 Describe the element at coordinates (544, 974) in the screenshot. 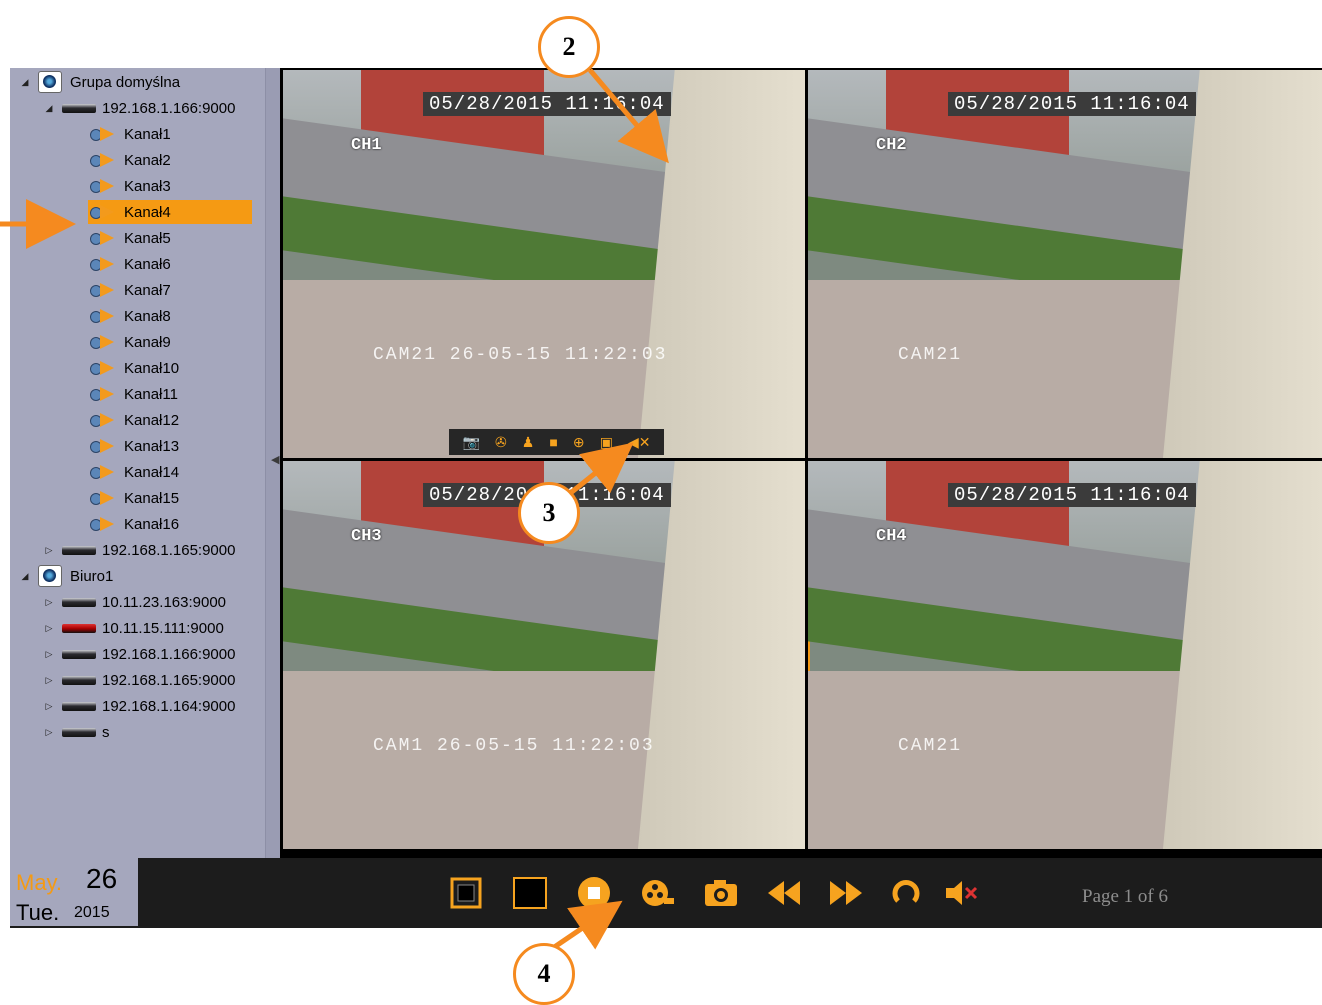

I see `callout-4: 4` at that location.